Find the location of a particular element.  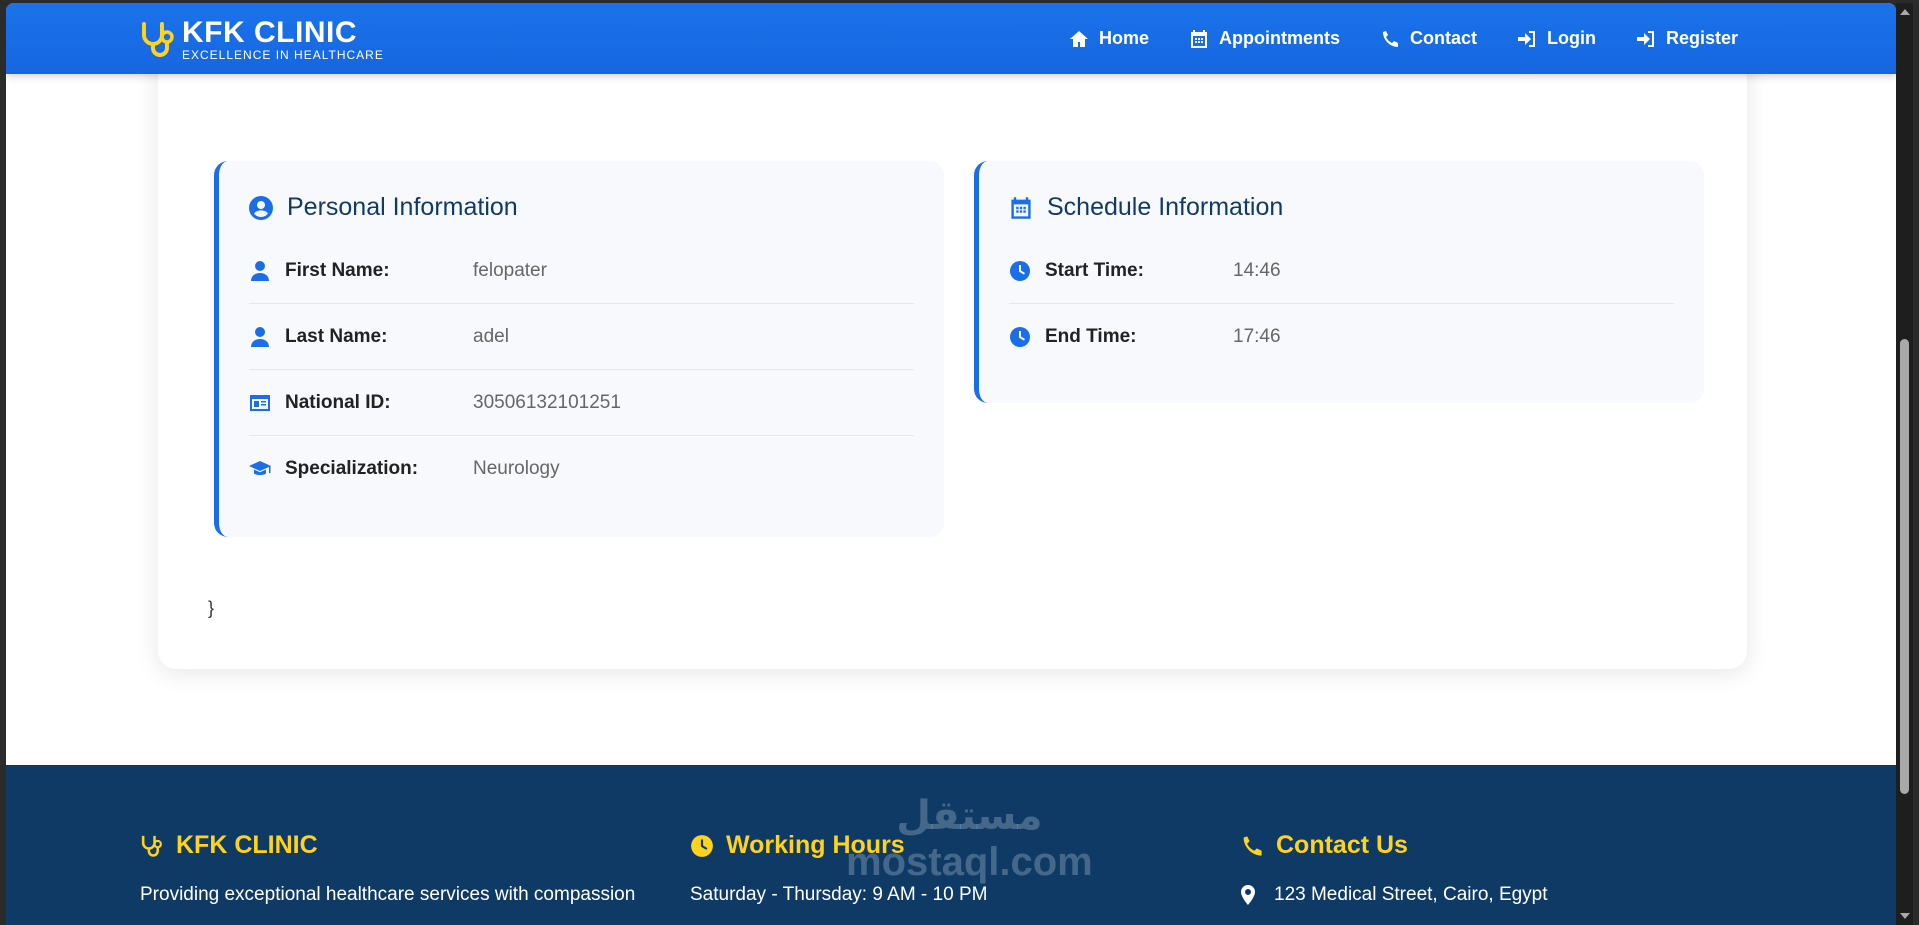

nav-login-label: Login is located at coordinates (1571, 38).